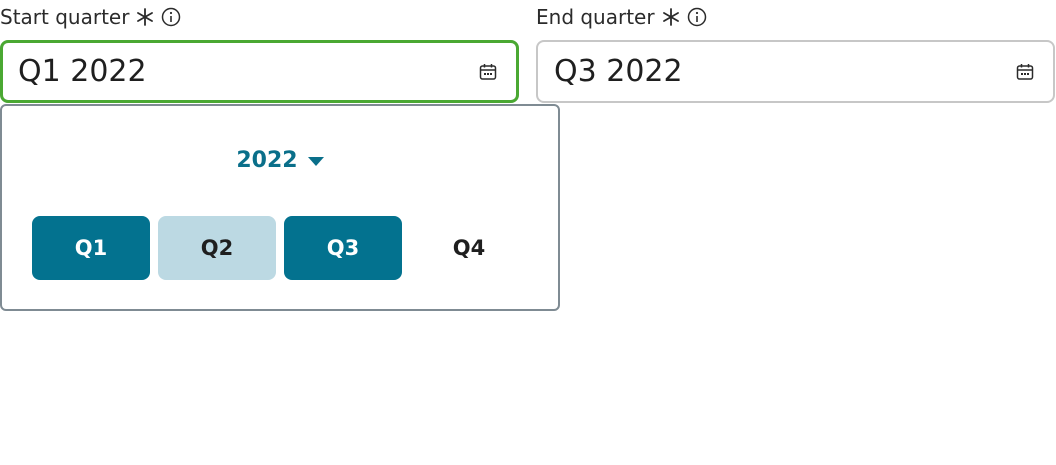 The image size is (1056, 465). What do you see at coordinates (343, 248) in the screenshot?
I see `quarter-option-q3: Q3` at bounding box center [343, 248].